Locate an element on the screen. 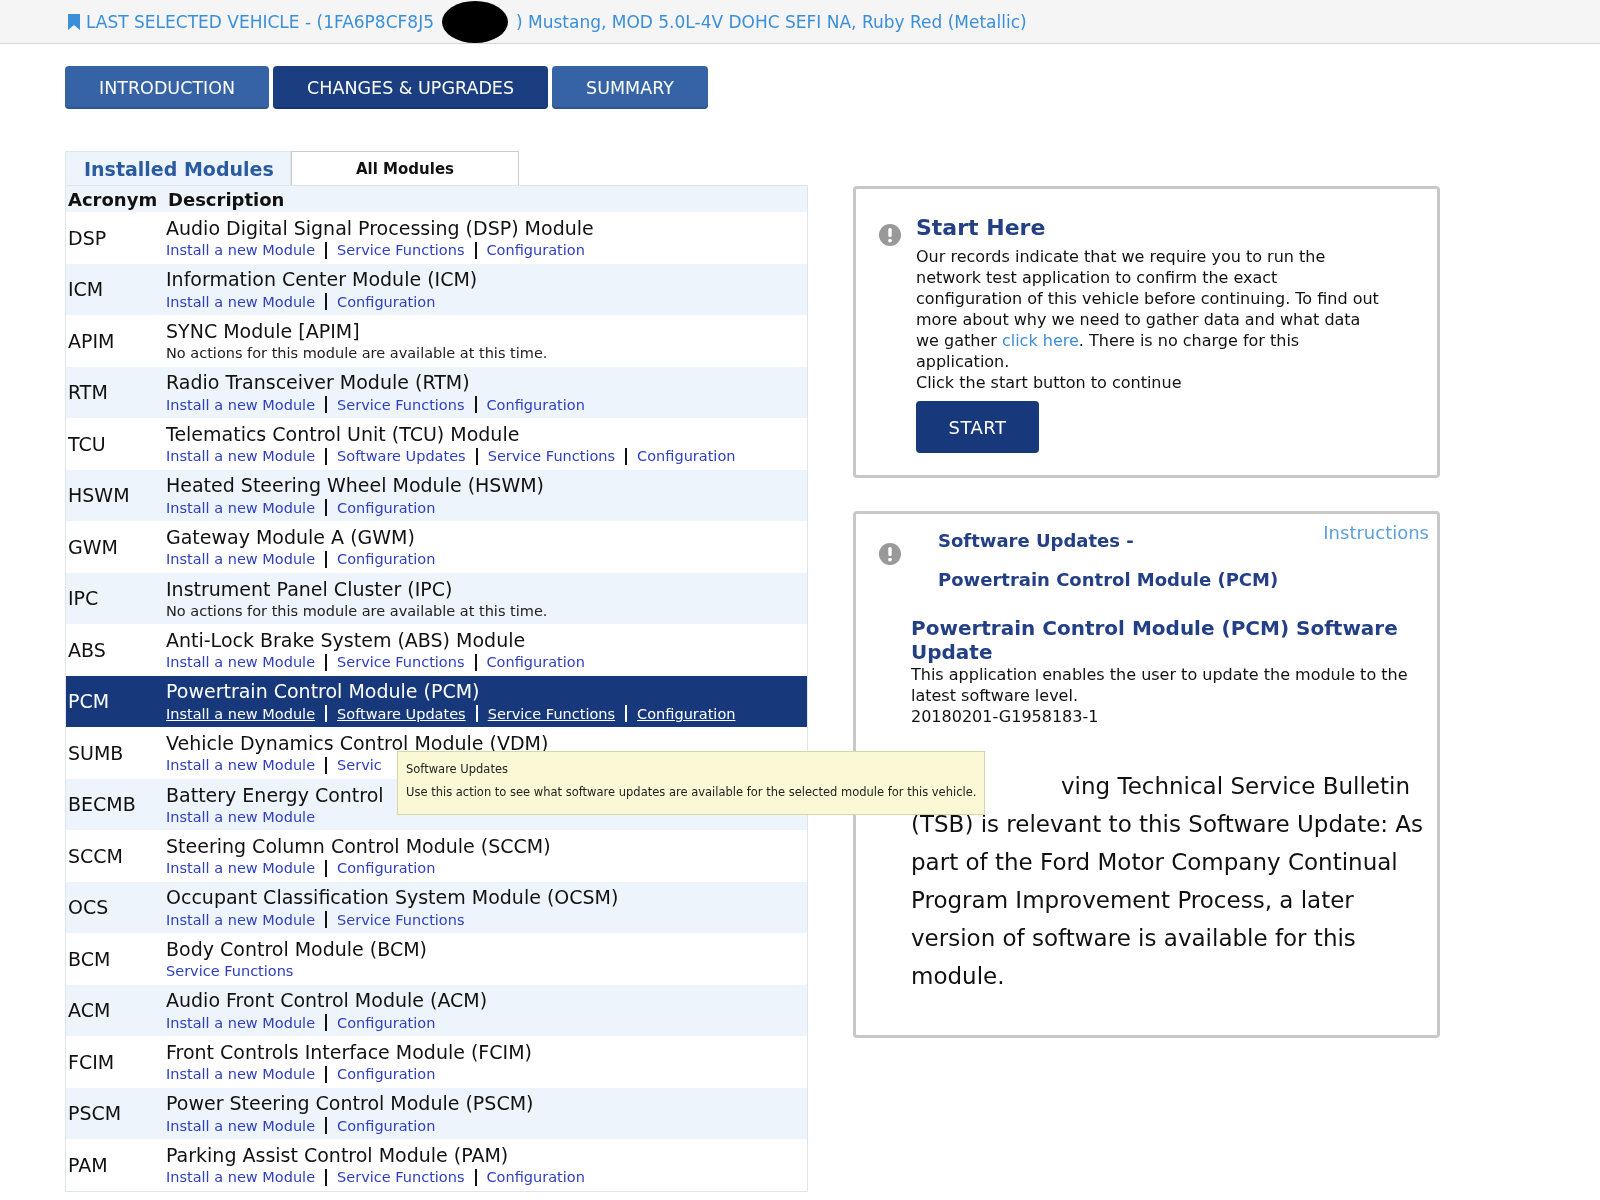 The width and height of the screenshot is (1600, 1200). column-header: Acronym is located at coordinates (113, 199).